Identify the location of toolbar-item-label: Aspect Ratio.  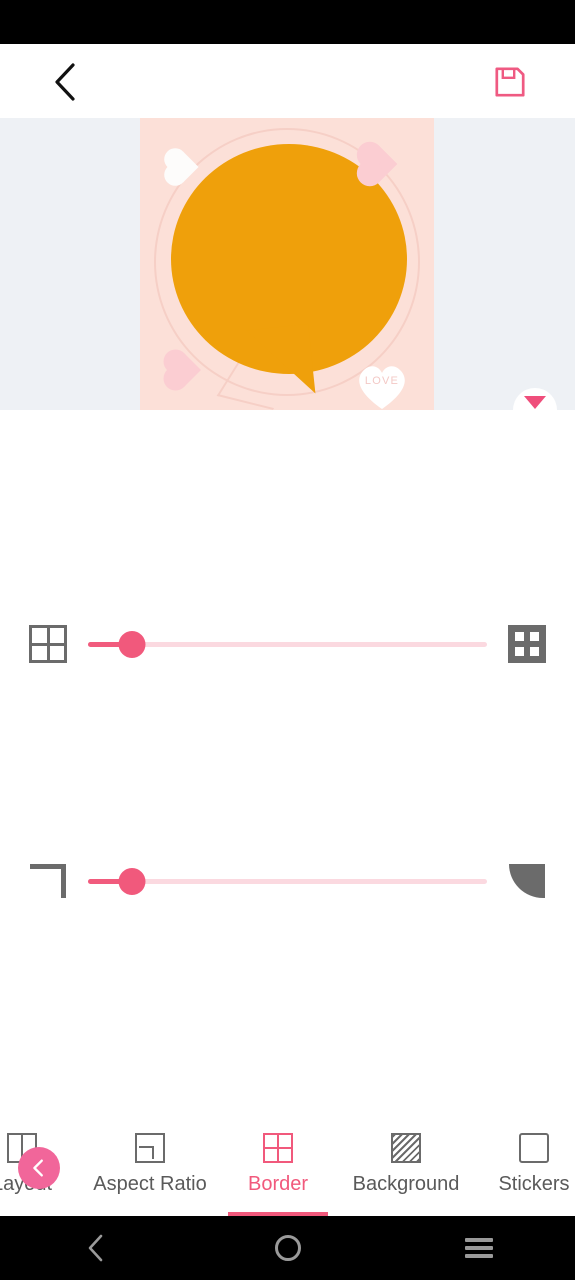
(150, 1184).